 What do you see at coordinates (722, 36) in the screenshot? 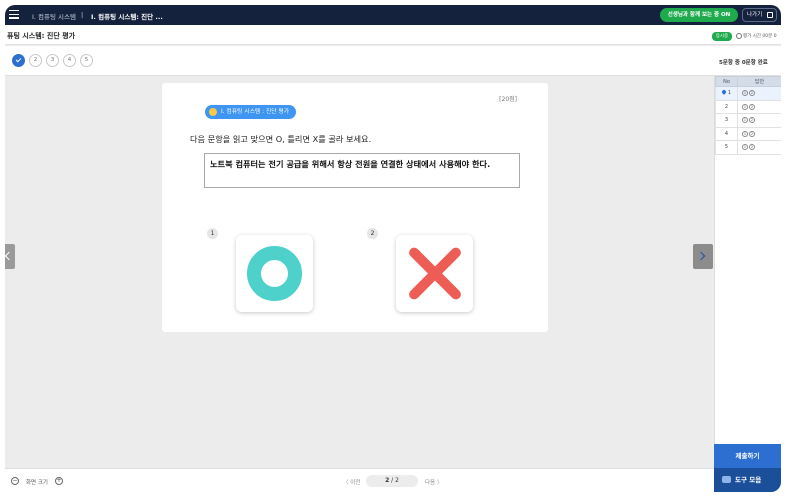
I see `status-badge: 응시중` at bounding box center [722, 36].